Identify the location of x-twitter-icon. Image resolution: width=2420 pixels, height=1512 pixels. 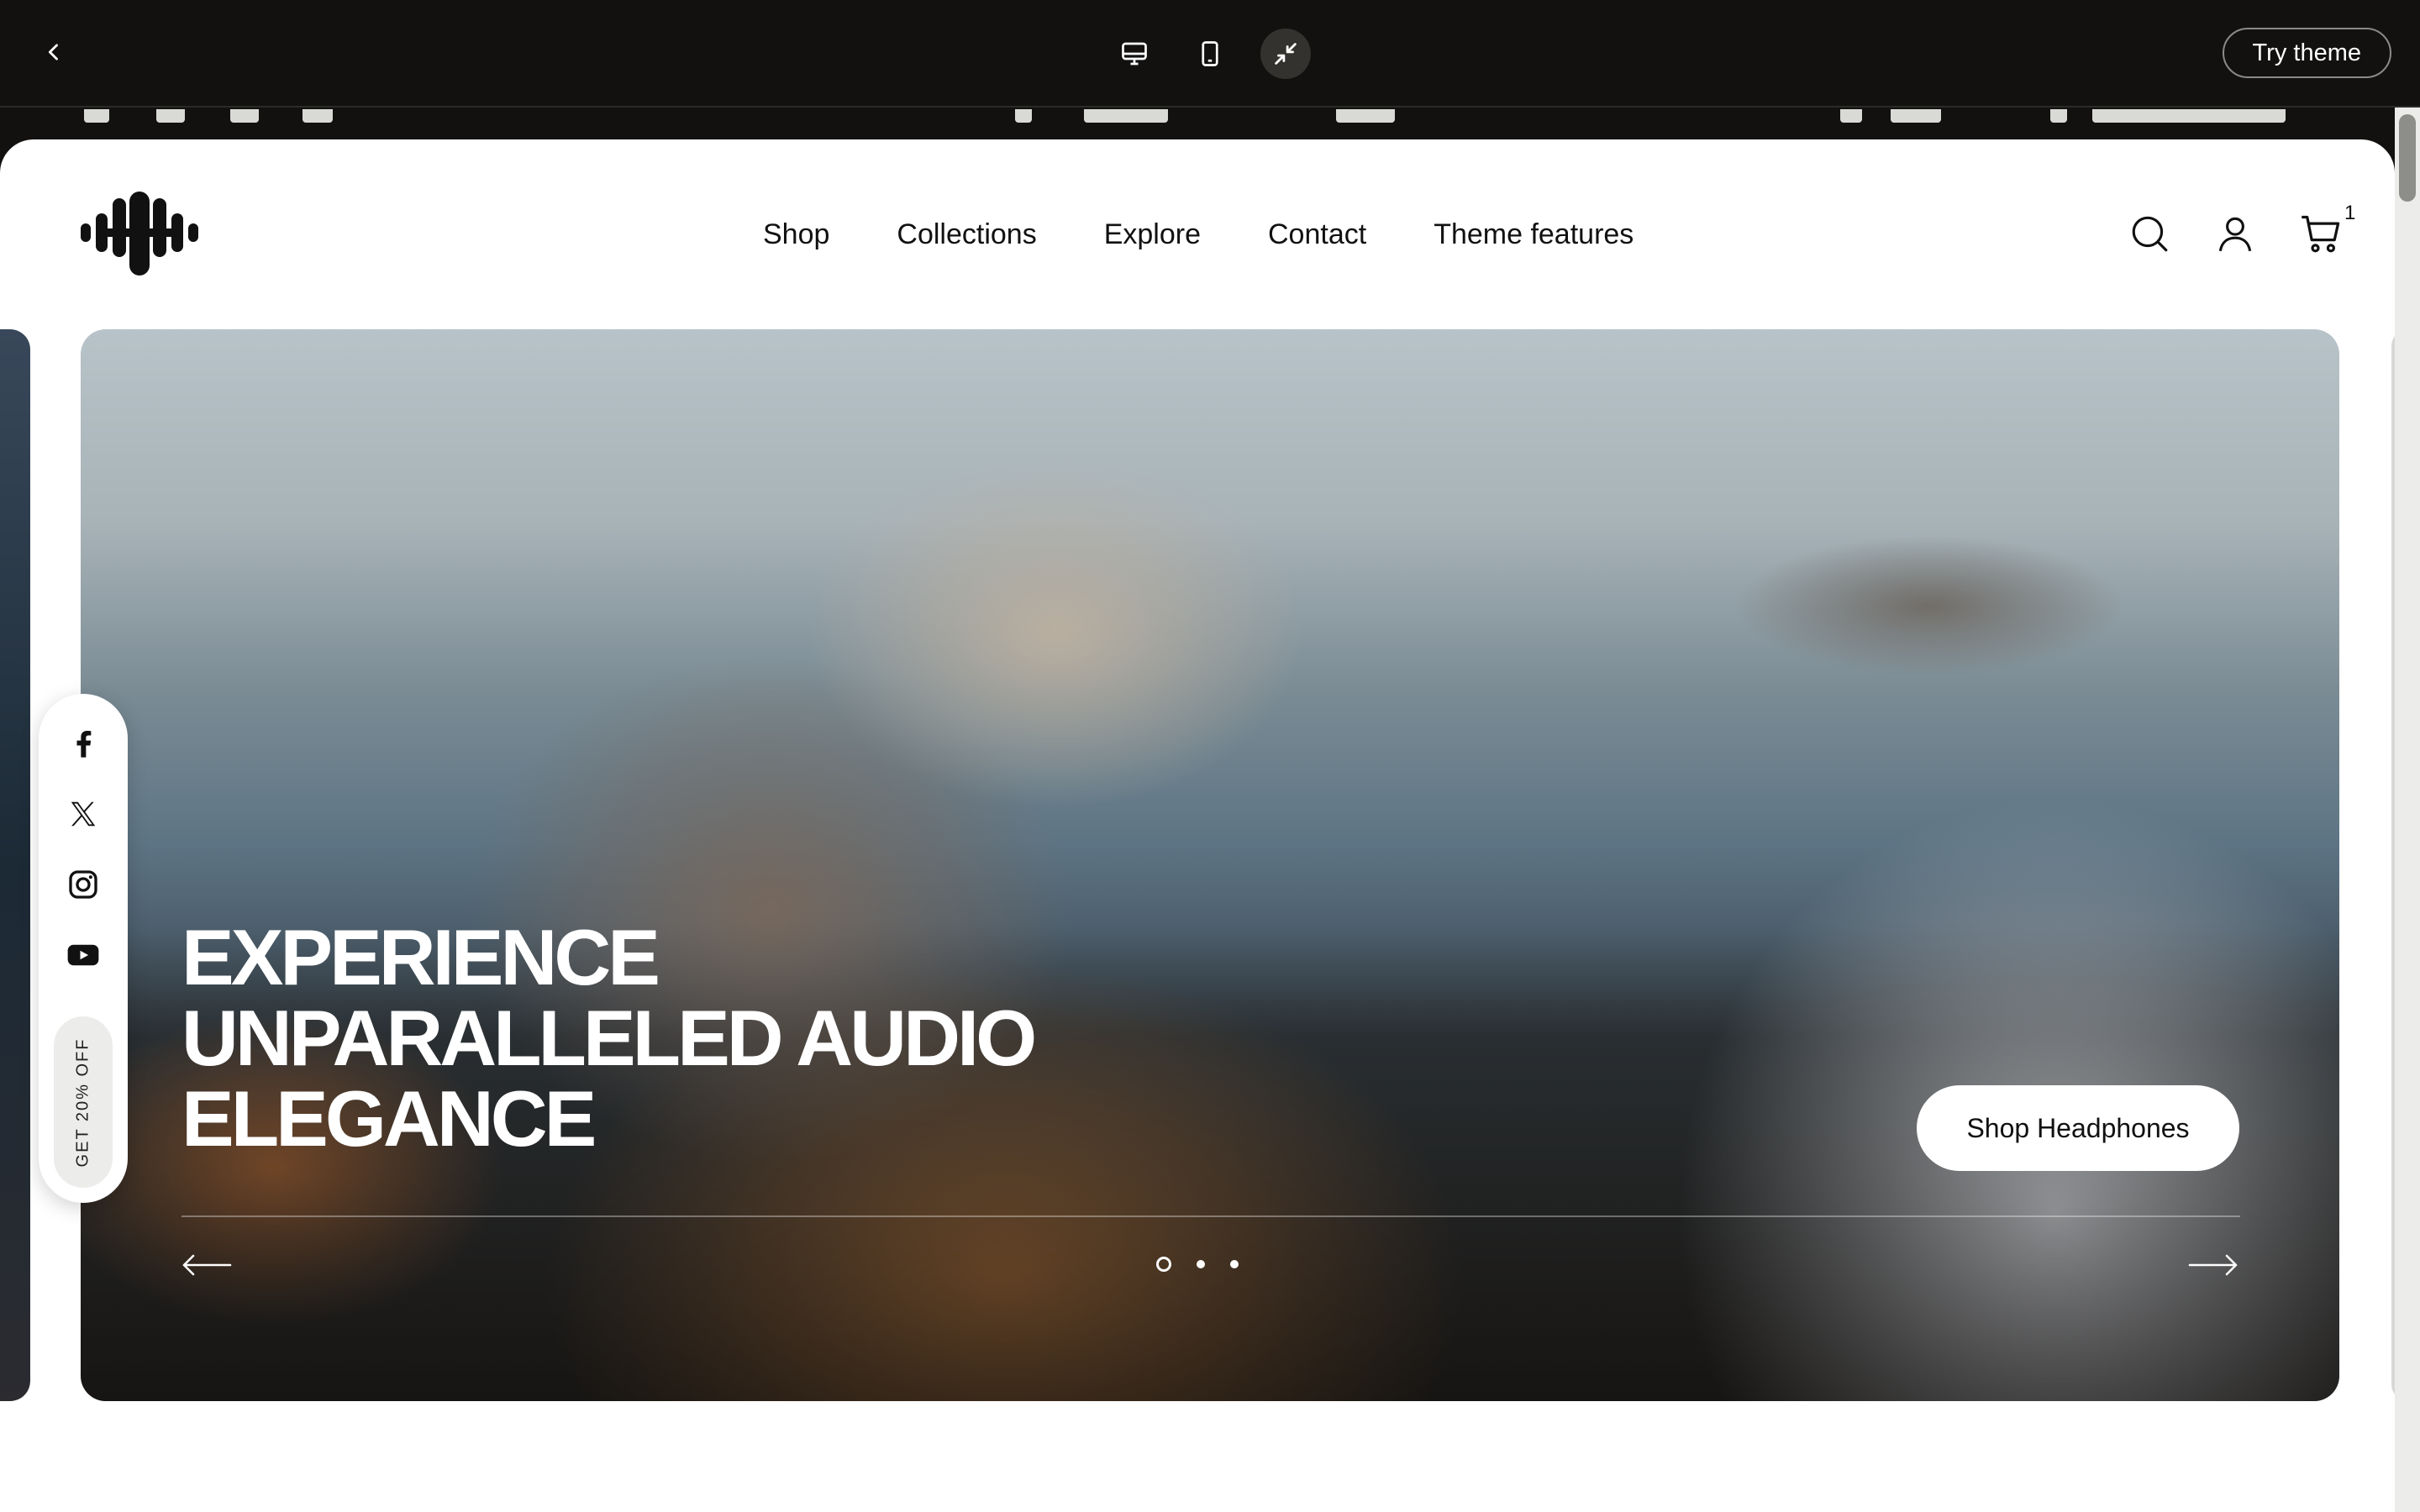
(83, 814).